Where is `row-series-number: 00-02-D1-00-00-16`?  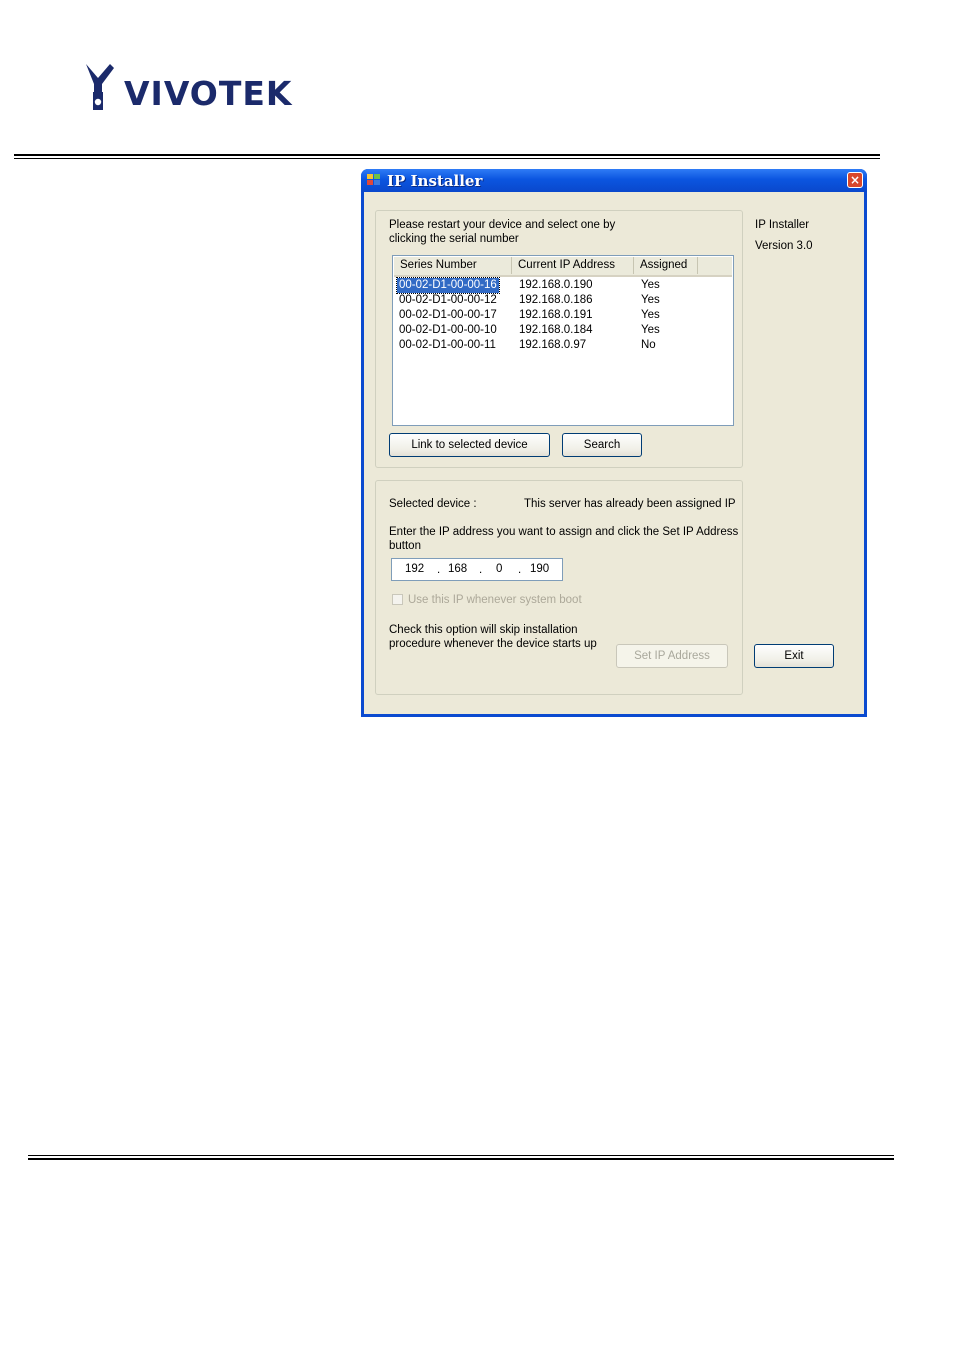
row-series-number: 00-02-D1-00-00-16 is located at coordinates (448, 285).